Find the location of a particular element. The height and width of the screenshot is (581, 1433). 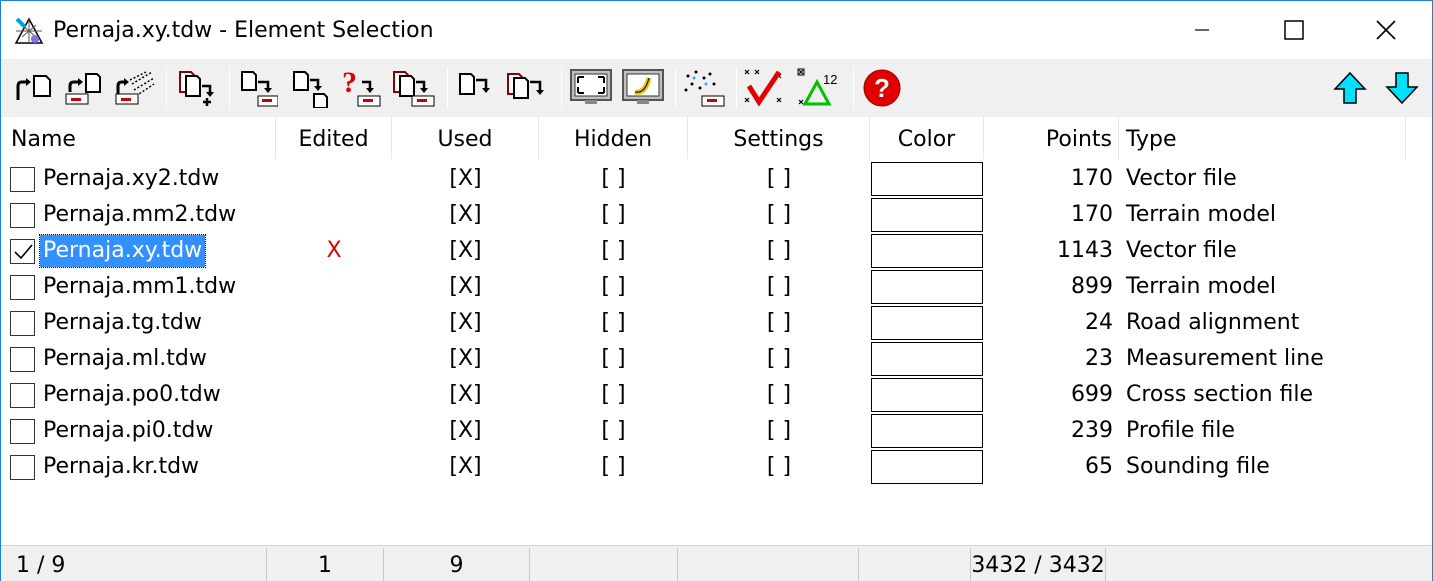

close-button is located at coordinates (1386, 30).